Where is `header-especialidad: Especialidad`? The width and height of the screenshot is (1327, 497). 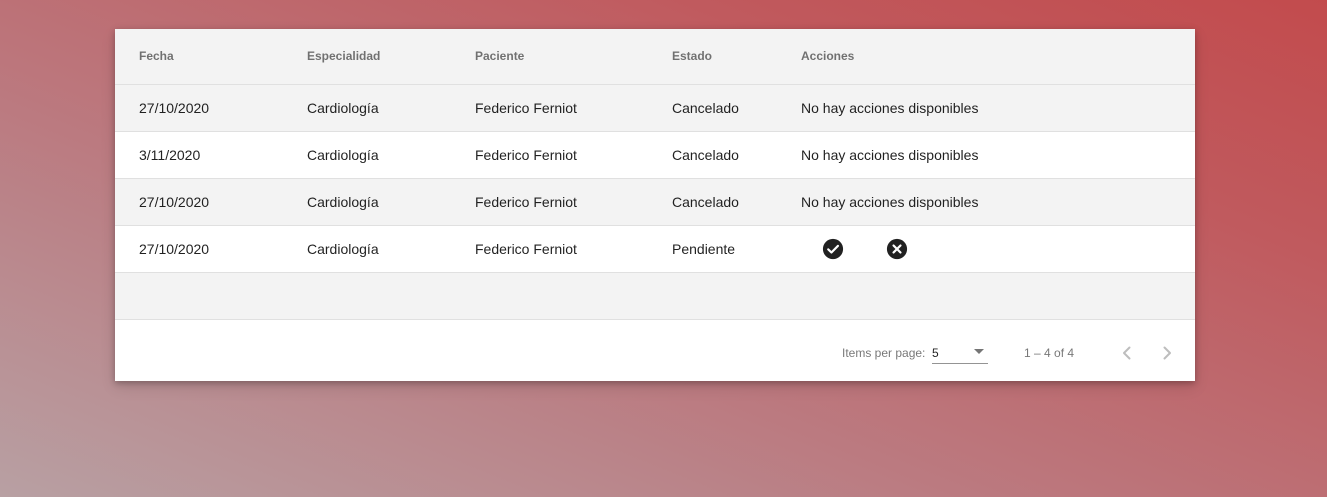 header-especialidad: Especialidad is located at coordinates (391, 57).